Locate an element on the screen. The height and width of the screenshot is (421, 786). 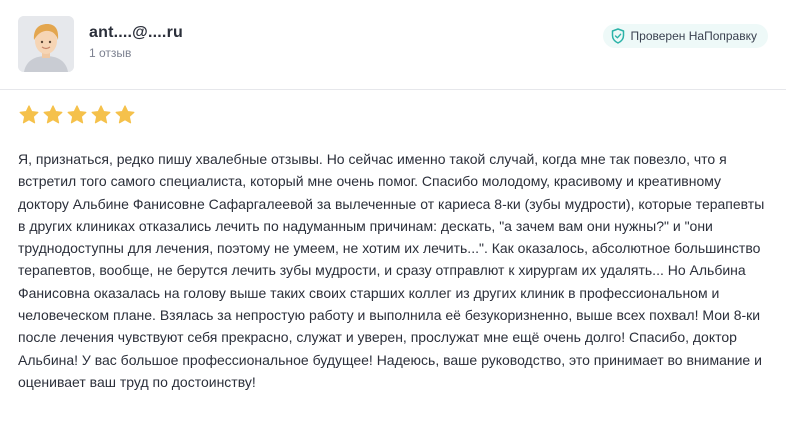
verified-badge: Проверен НаПоправку is located at coordinates (685, 36).